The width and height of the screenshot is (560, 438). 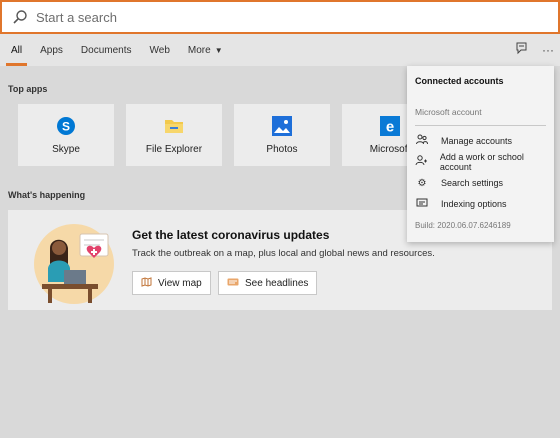 I want to click on app-label: Photos, so click(x=282, y=149).